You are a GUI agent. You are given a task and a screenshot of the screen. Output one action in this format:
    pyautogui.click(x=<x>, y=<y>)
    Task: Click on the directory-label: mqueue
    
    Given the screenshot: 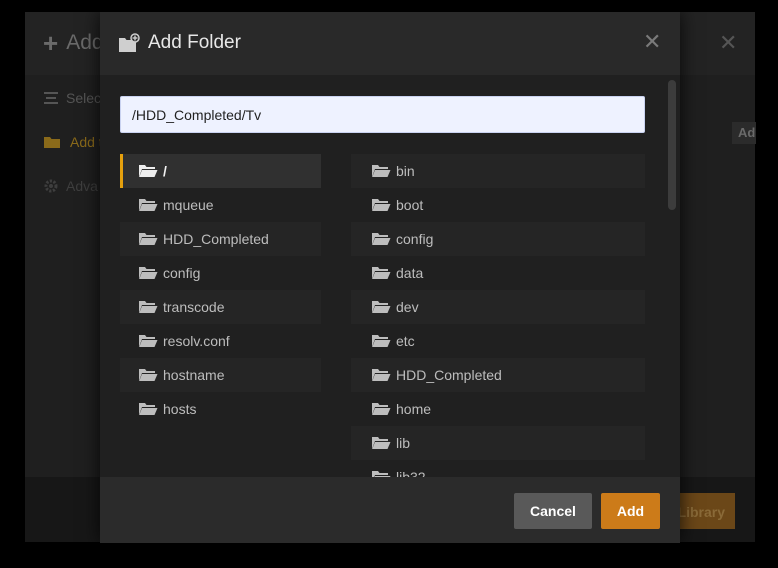 What is the action you would take?
    pyautogui.click(x=188, y=205)
    